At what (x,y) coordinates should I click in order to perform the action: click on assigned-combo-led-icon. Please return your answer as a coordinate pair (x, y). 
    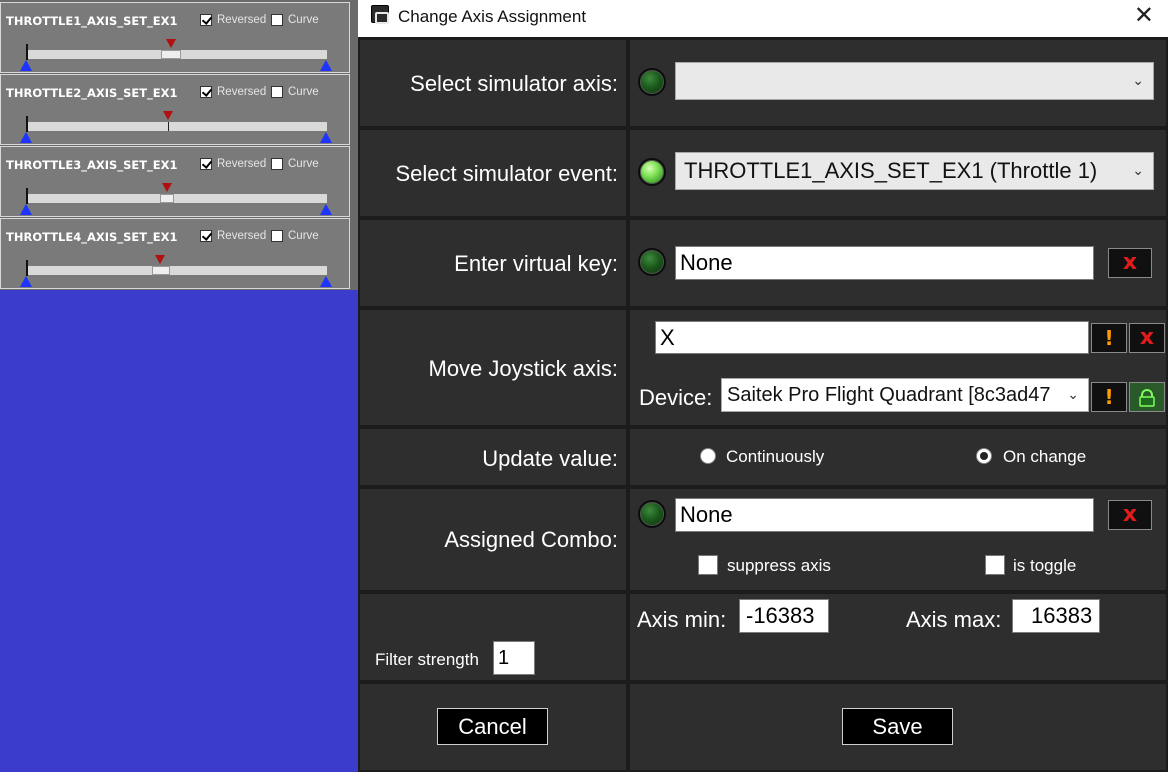
    Looking at the image, I should click on (652, 514).